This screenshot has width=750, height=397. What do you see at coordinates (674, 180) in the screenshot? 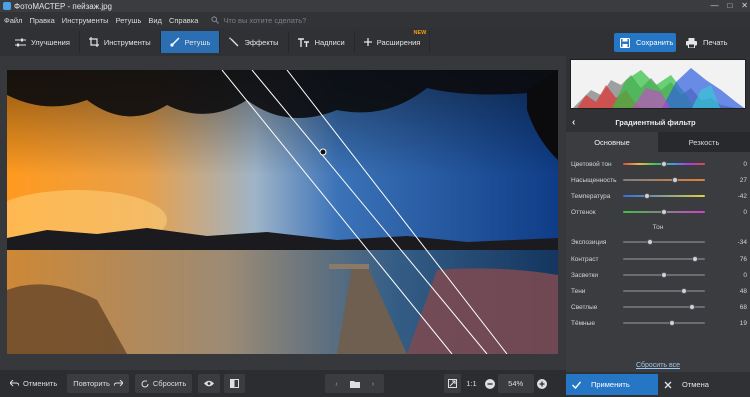
I see `slider-saturation-knob` at bounding box center [674, 180].